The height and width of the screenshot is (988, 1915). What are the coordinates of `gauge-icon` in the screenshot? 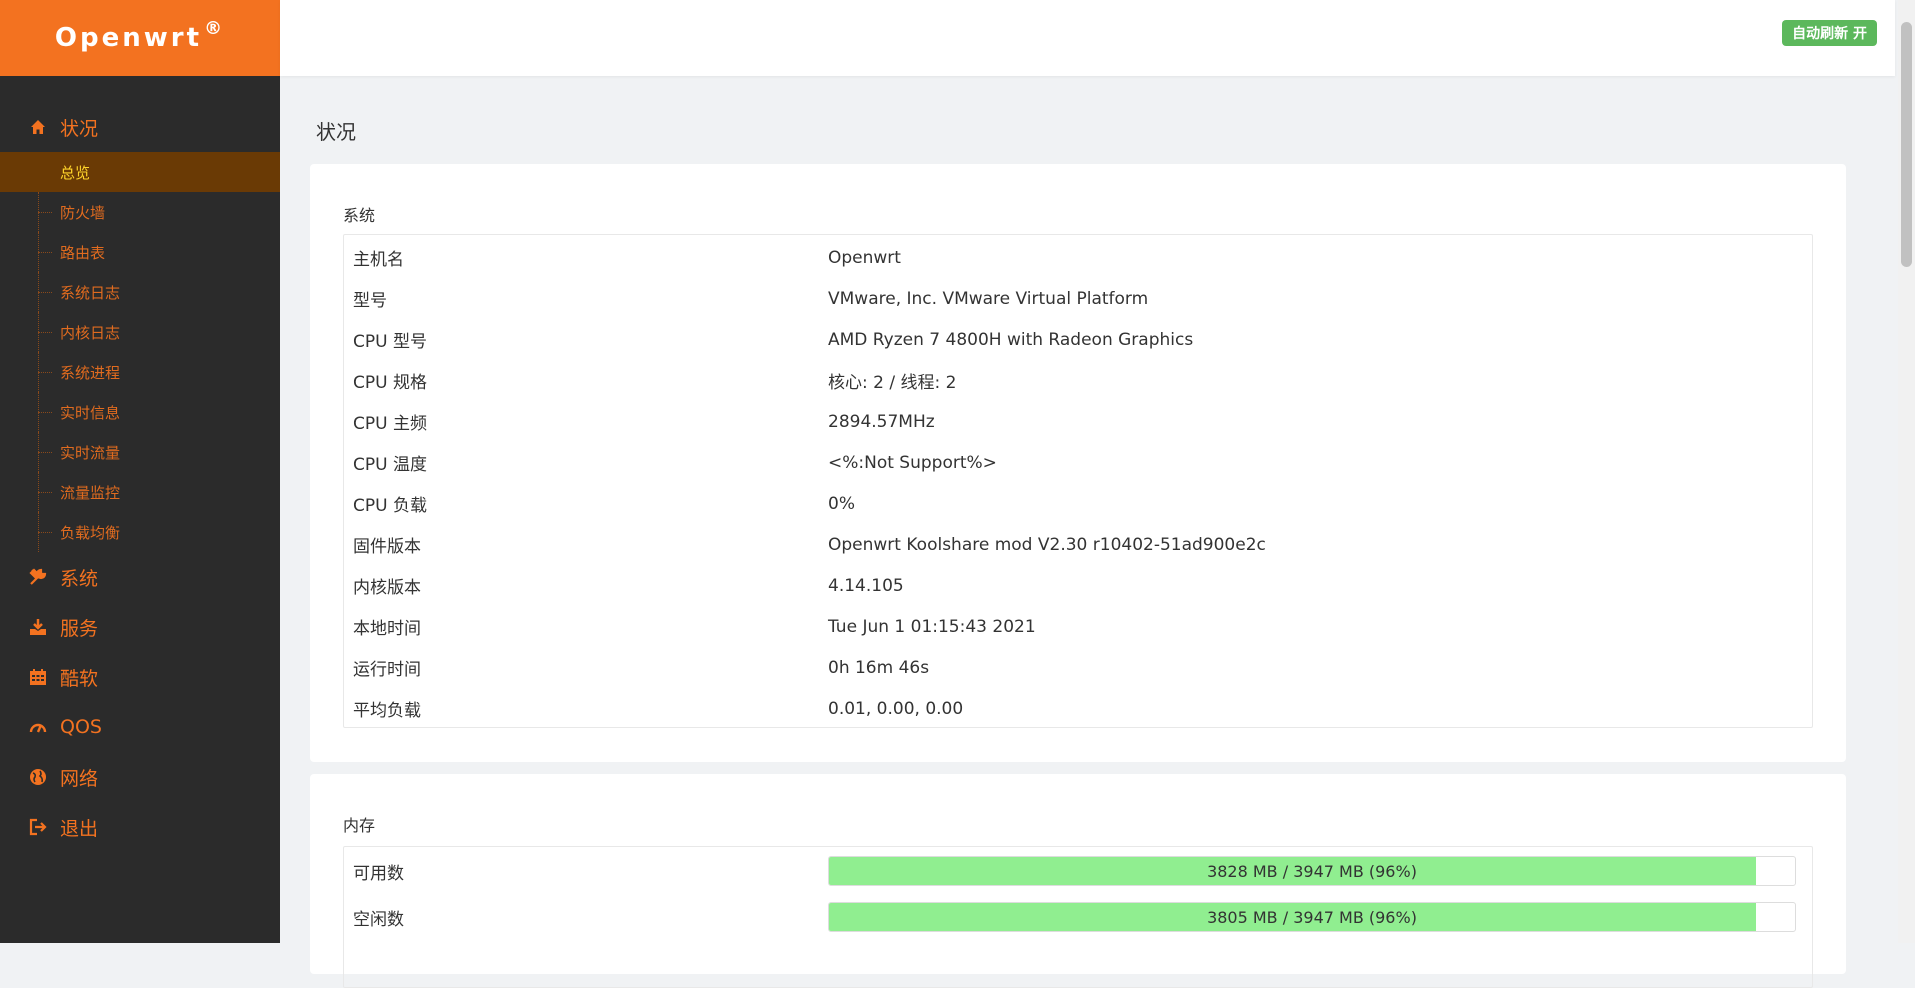 It's located at (38, 727).